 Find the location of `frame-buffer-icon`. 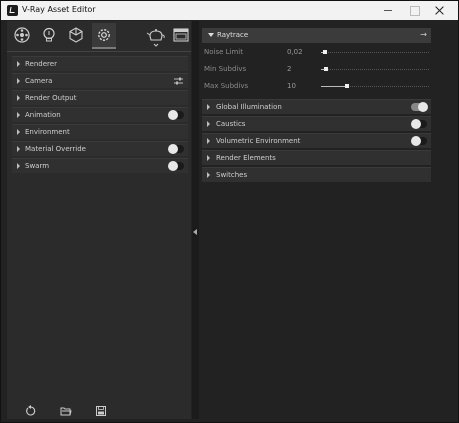

frame-buffer-icon is located at coordinates (181, 35).